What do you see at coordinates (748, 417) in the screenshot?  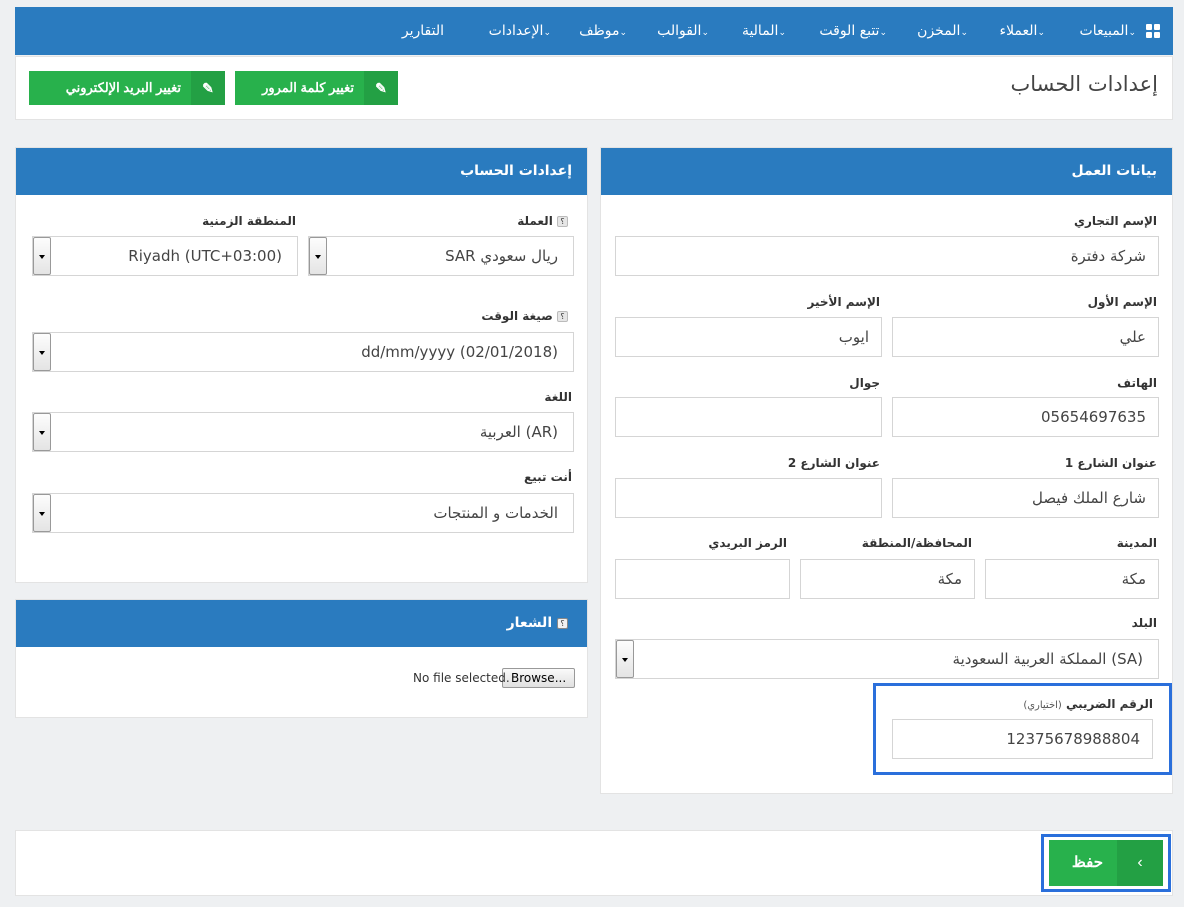 I see `mobile-input` at bounding box center [748, 417].